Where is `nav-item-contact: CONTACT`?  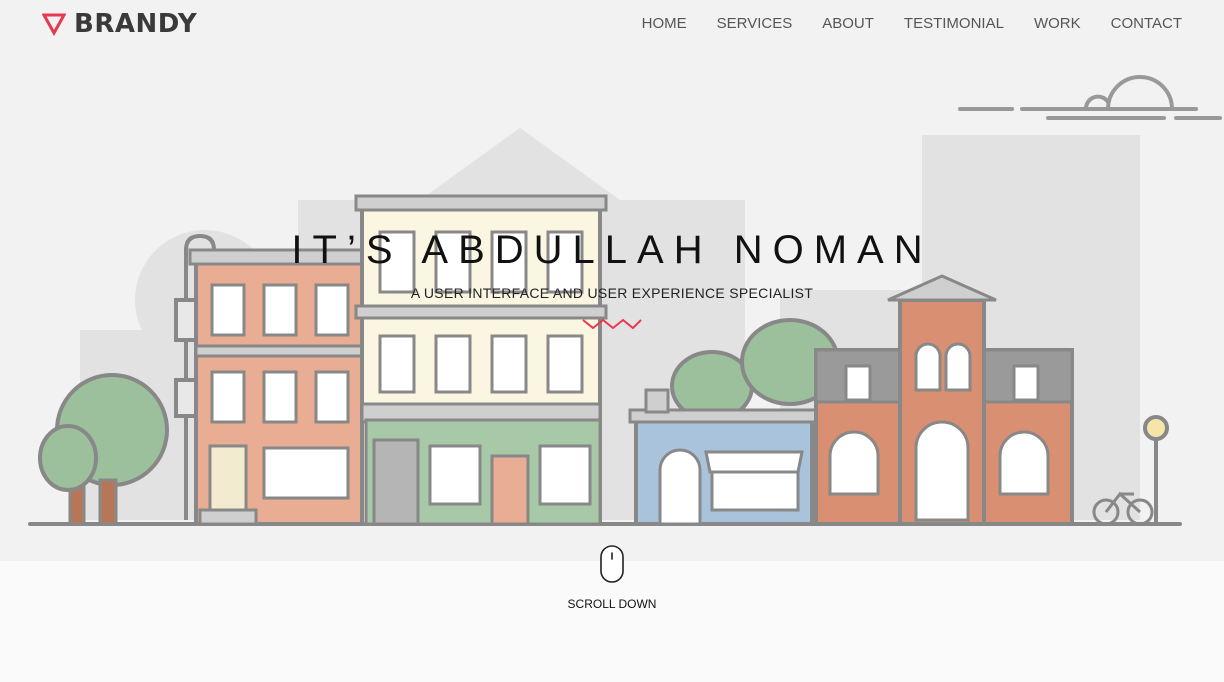 nav-item-contact: CONTACT is located at coordinates (1146, 23).